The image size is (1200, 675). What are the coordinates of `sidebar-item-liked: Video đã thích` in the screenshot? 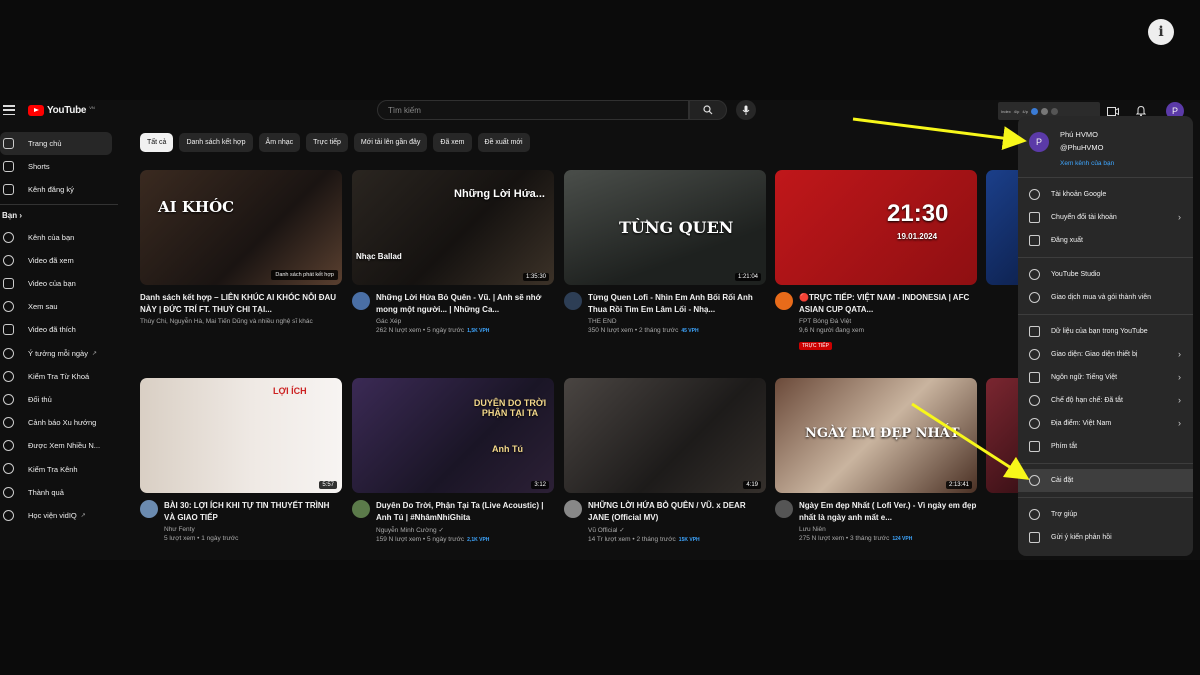 It's located at (59, 329).